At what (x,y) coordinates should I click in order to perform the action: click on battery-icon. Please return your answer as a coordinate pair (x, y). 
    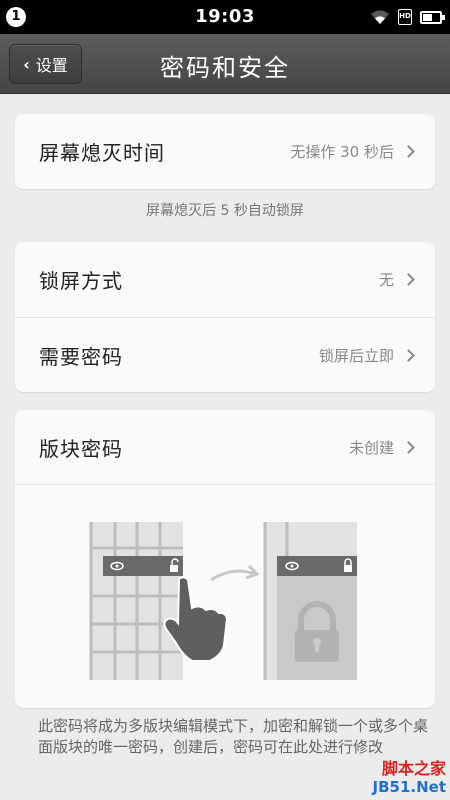
    Looking at the image, I should click on (432, 17).